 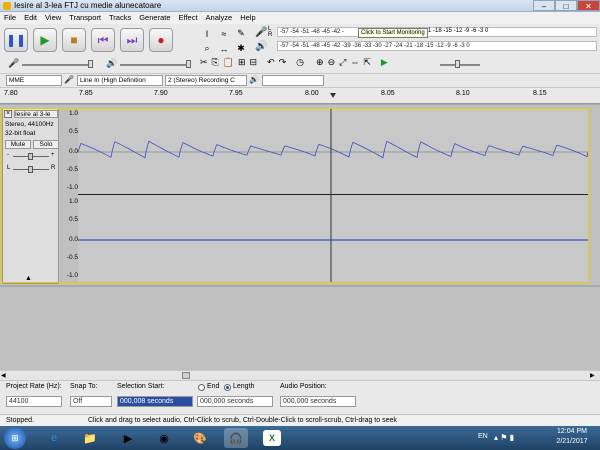 What do you see at coordinates (300, 62) in the screenshot?
I see `sync-lock-icon: ◷` at bounding box center [300, 62].